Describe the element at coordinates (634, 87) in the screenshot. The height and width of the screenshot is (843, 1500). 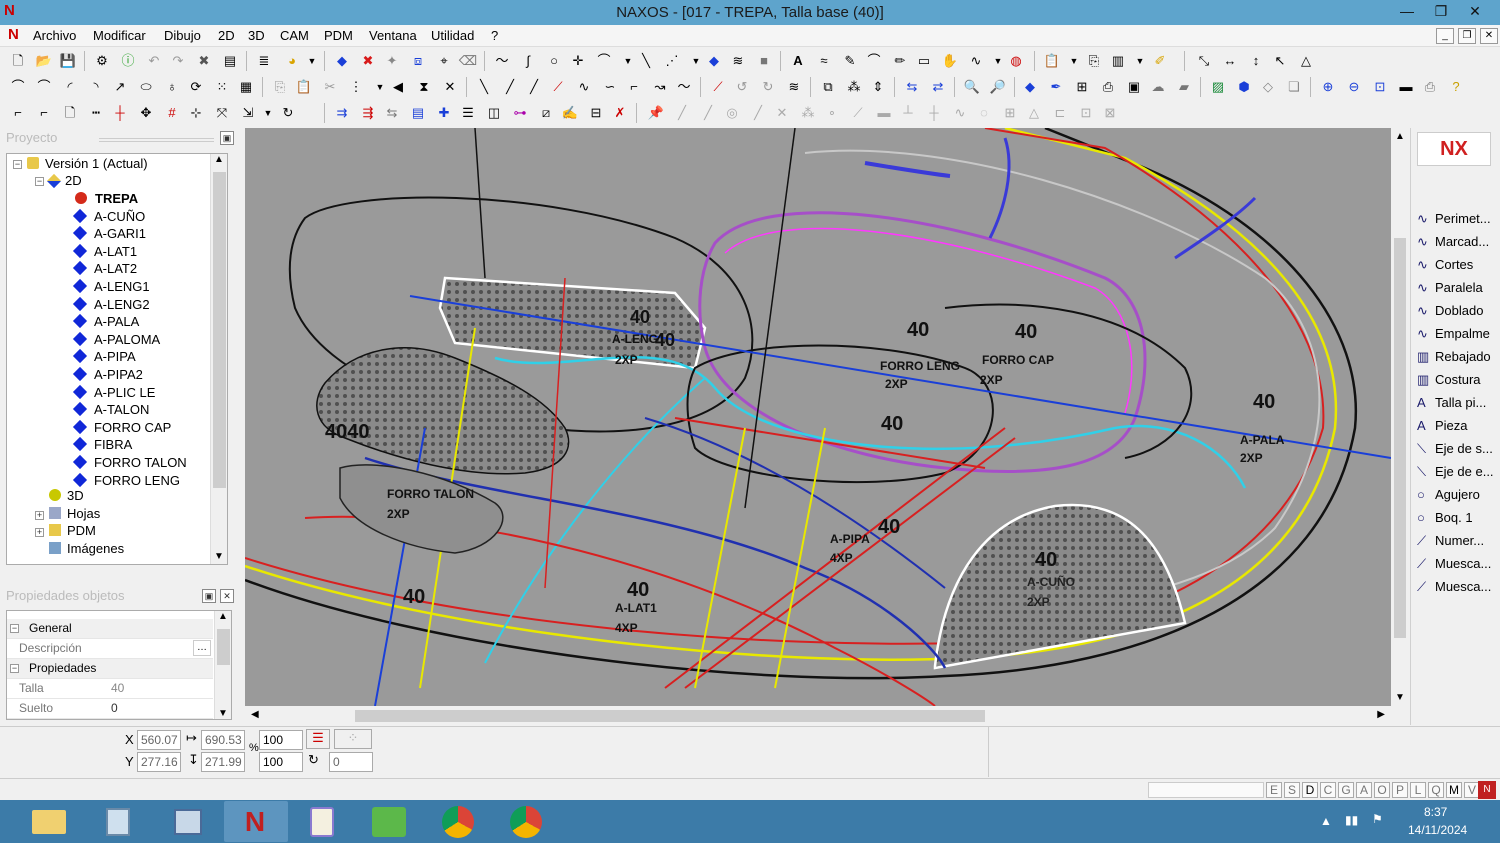
I see `step-icon: ⌐` at that location.